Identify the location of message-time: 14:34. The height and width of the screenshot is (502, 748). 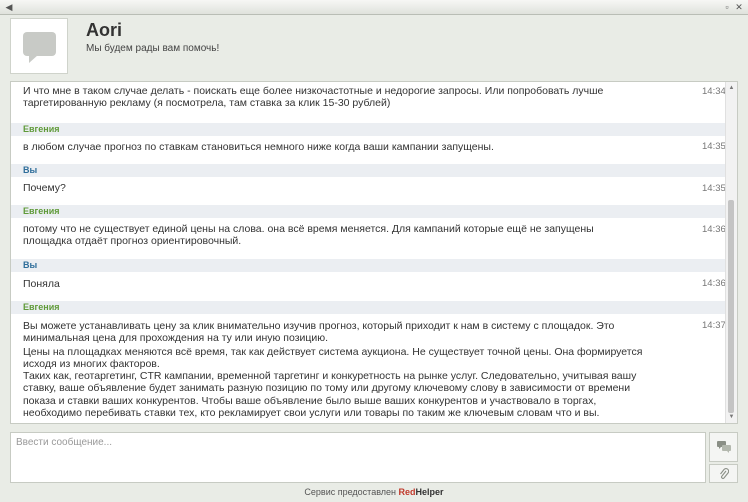
(714, 91).